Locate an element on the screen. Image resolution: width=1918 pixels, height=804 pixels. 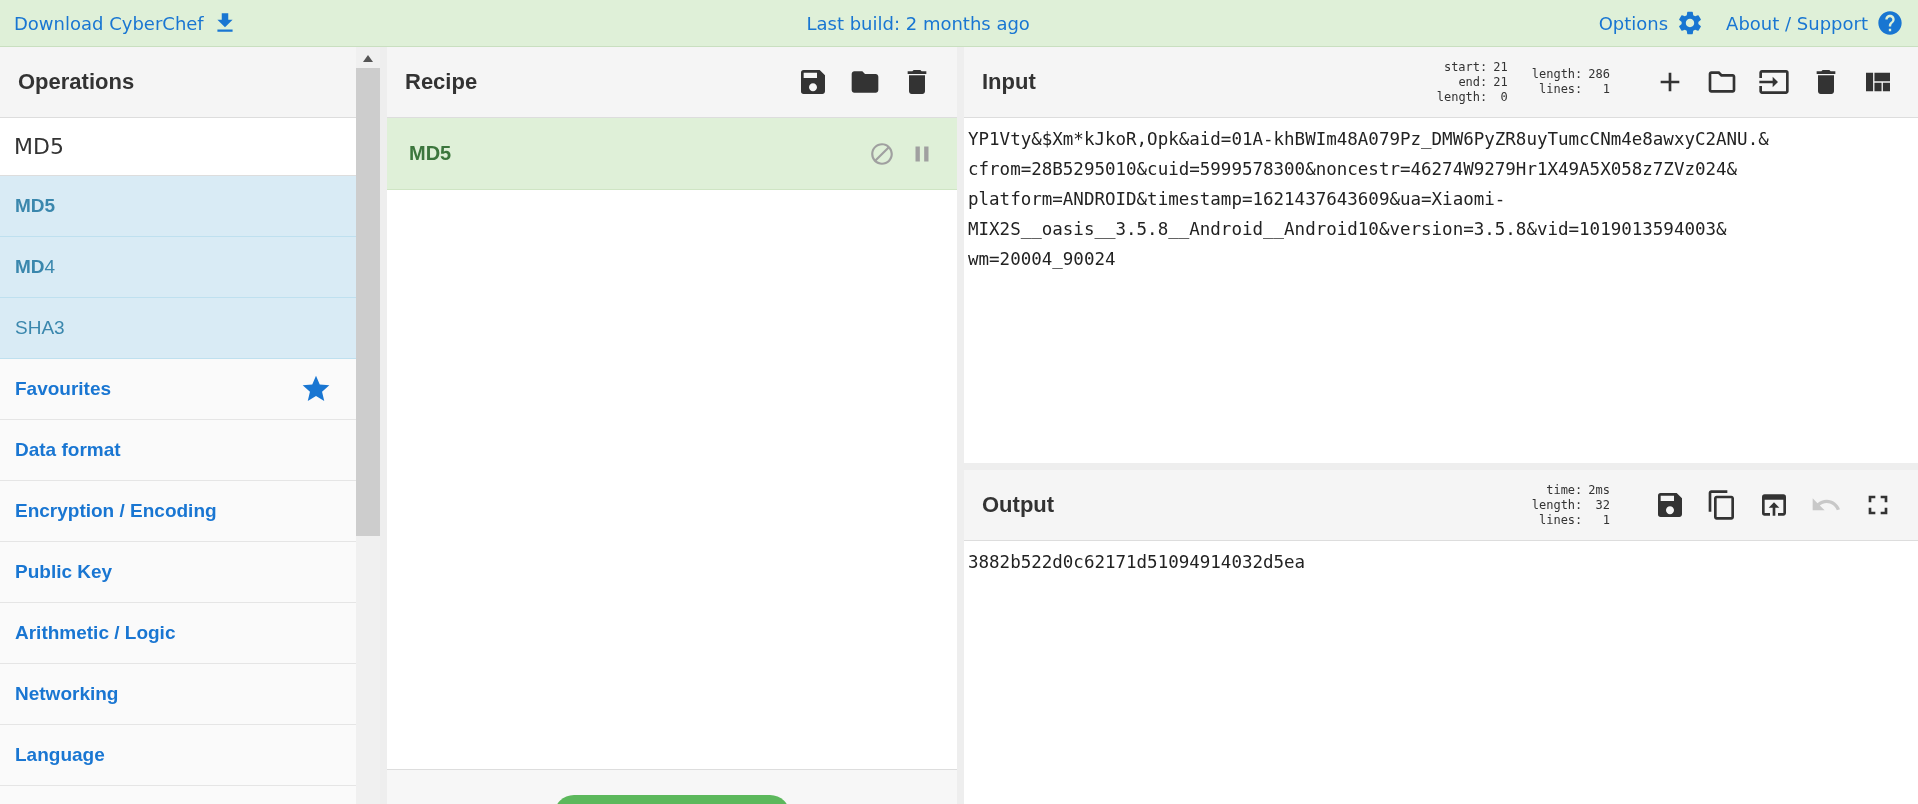
stat-value: 2ms is located at coordinates (1599, 490).